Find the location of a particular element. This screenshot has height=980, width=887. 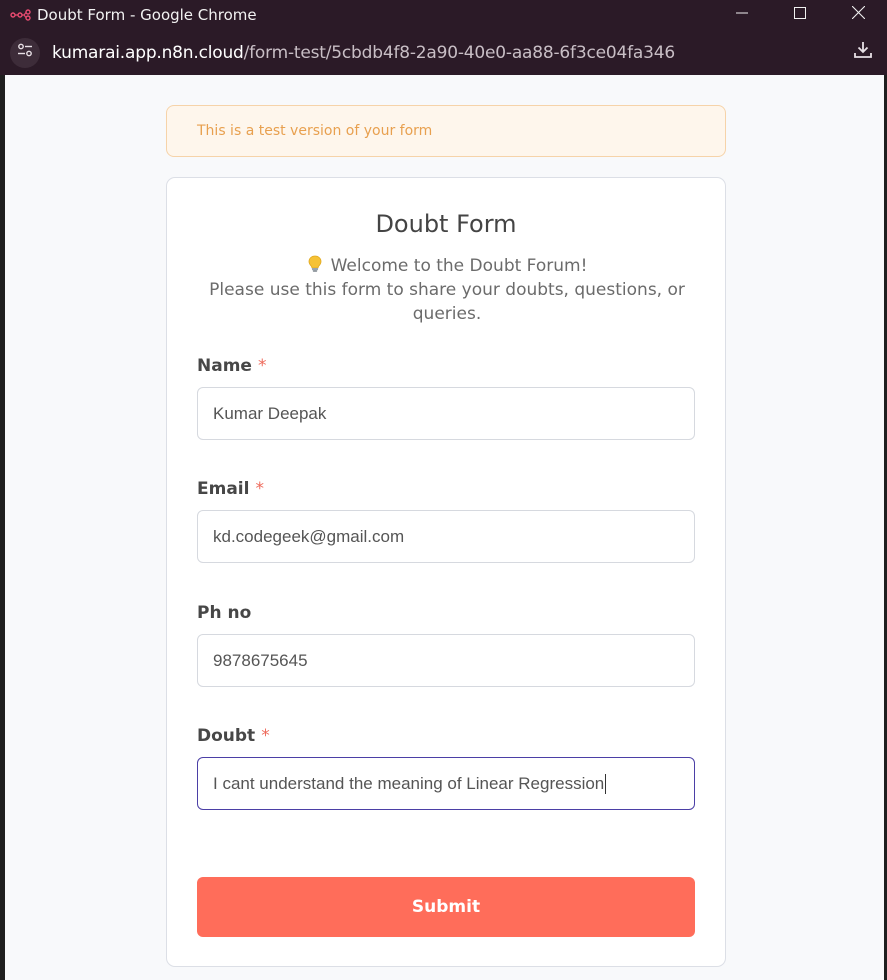

site-info-button is located at coordinates (25, 52).